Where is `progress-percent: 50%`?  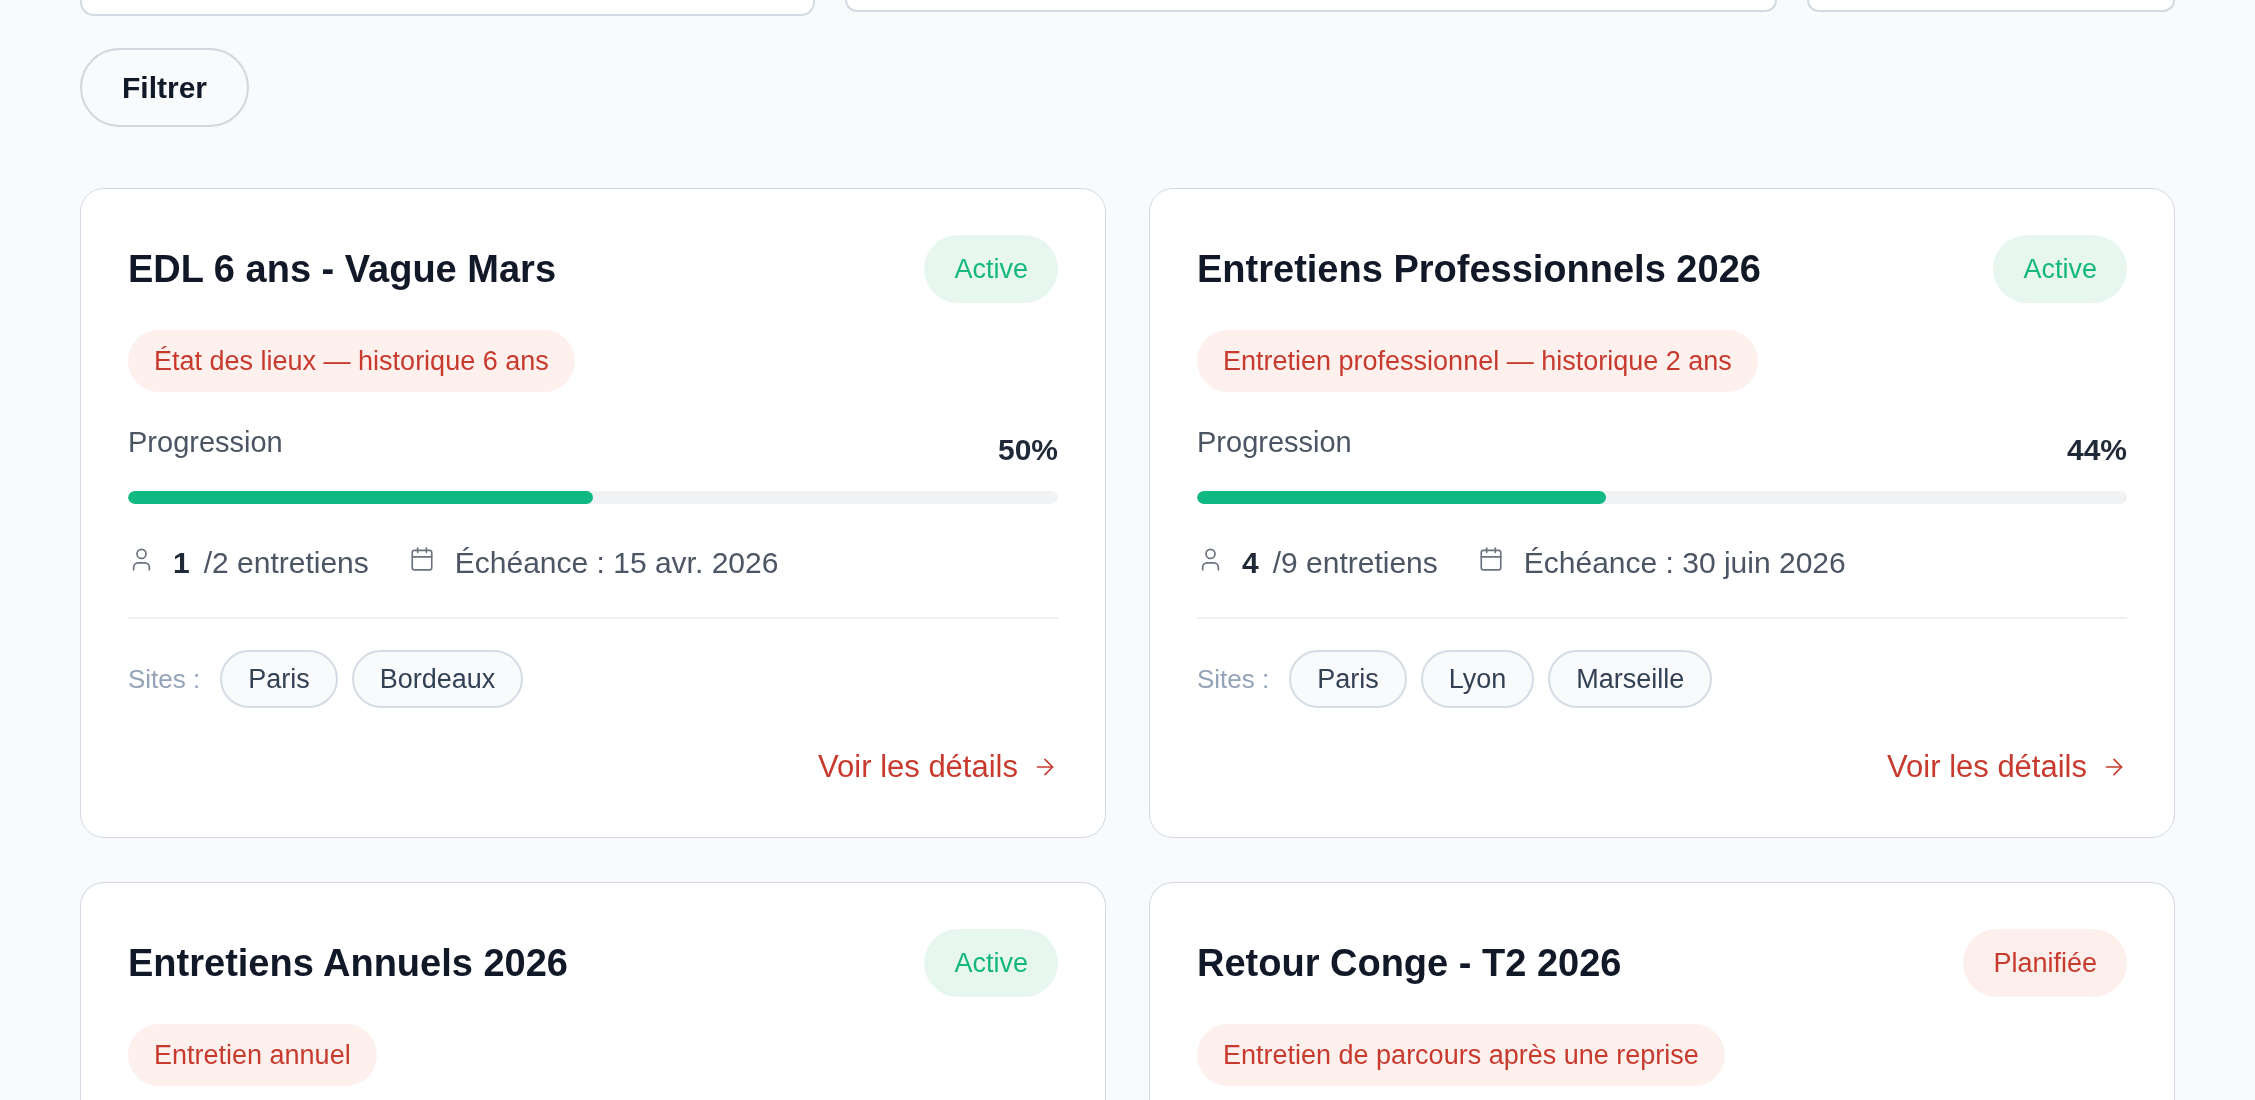
progress-percent: 50% is located at coordinates (1027, 450).